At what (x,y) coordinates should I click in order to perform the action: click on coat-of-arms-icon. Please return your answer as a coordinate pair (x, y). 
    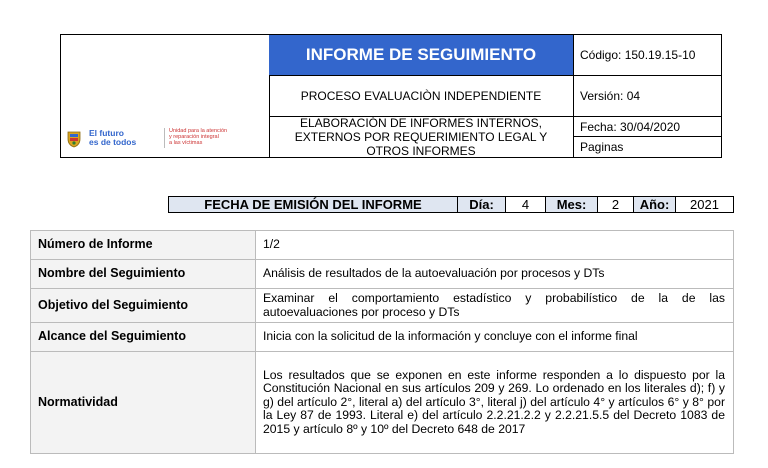
    Looking at the image, I should click on (74, 139).